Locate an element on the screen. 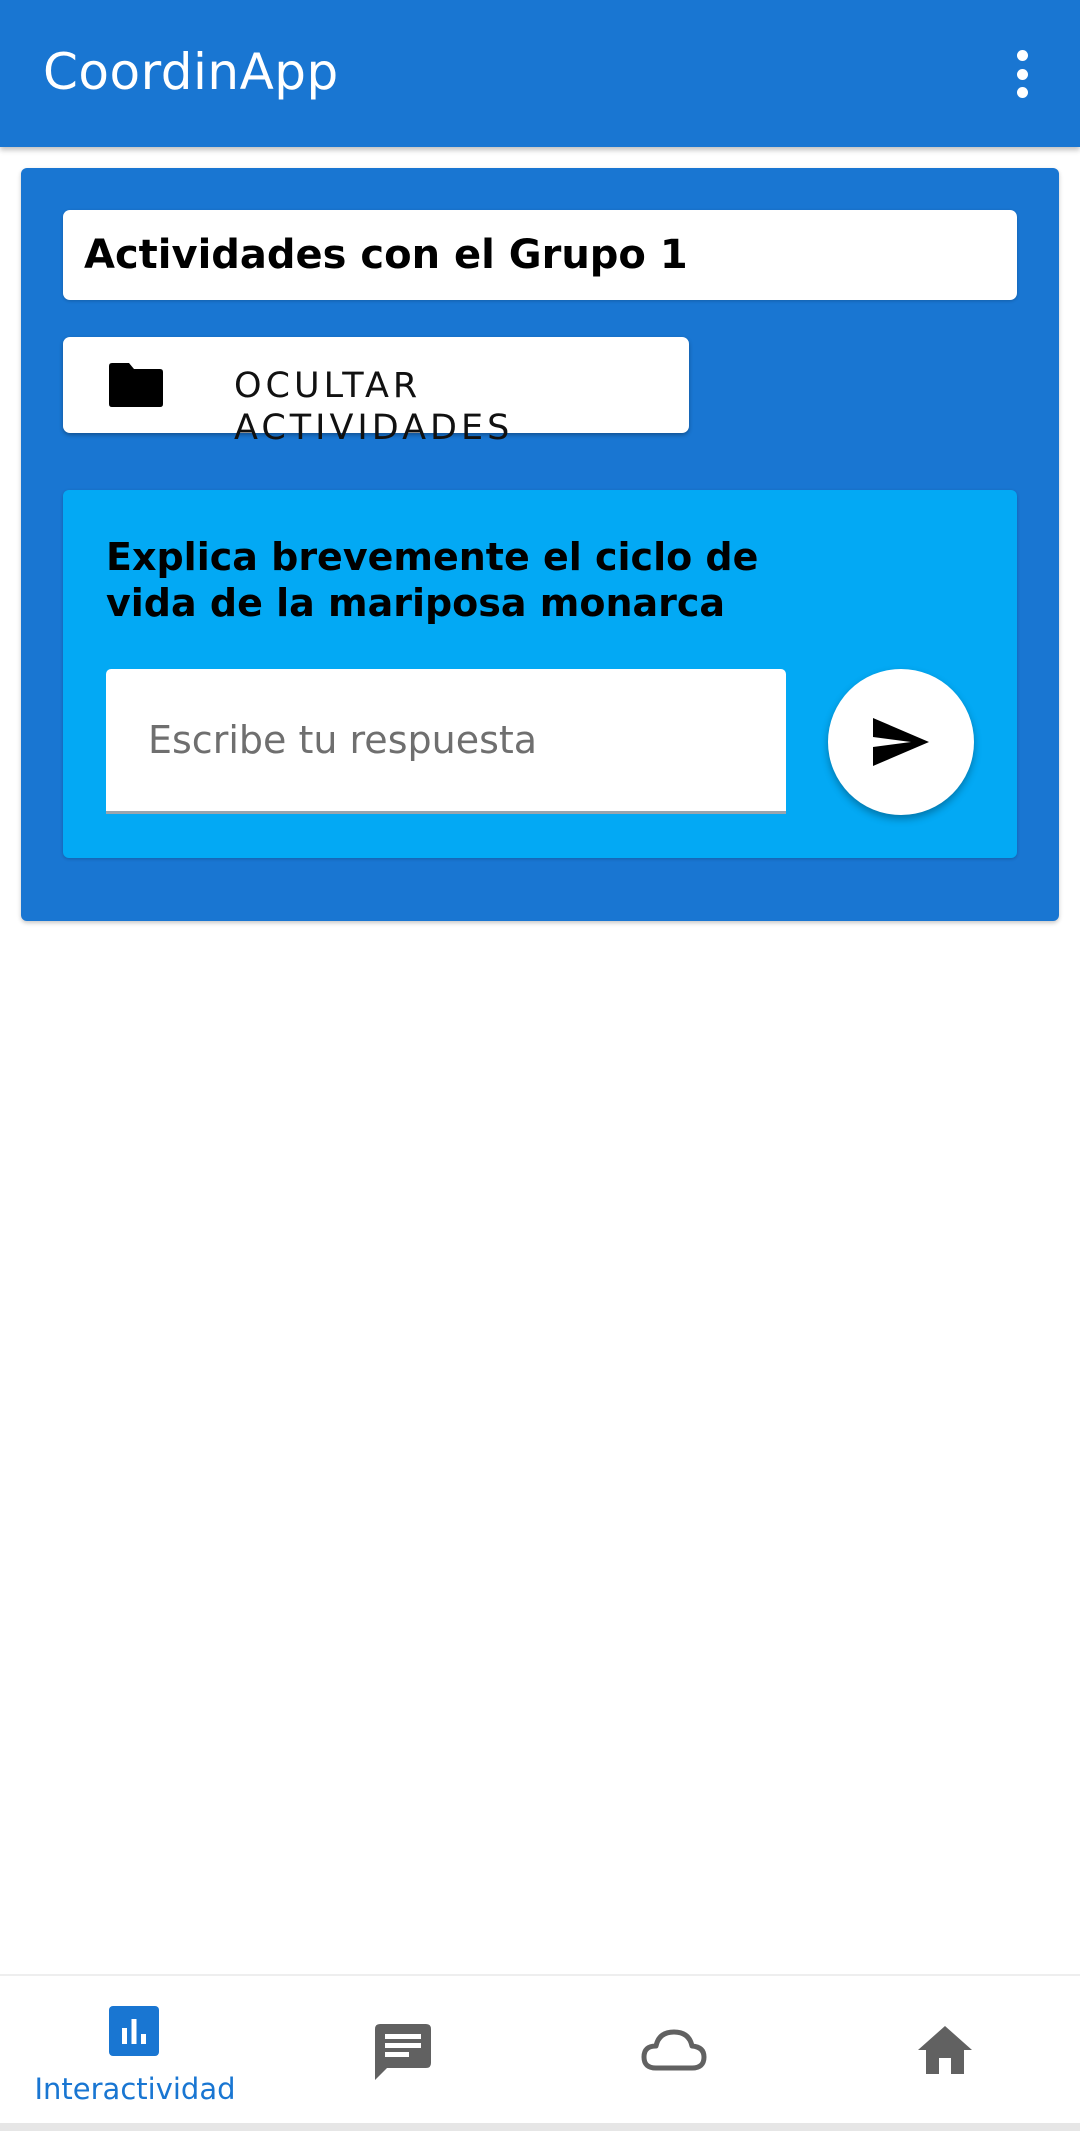 This screenshot has height=2131, width=1080. nav-item-home is located at coordinates (945, 2050).